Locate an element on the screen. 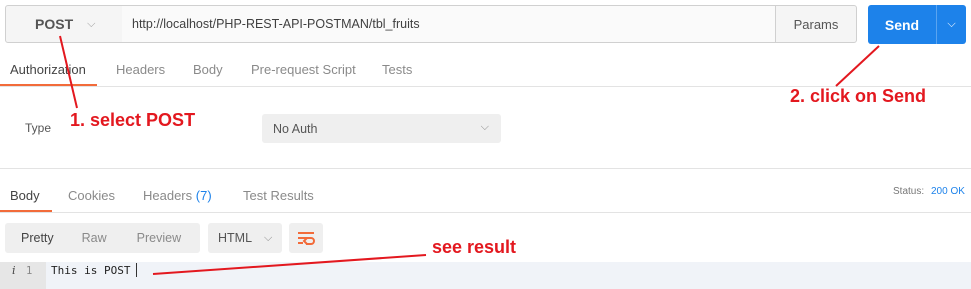 The width and height of the screenshot is (971, 289). arrow-see-result is located at coordinates (289, 264).